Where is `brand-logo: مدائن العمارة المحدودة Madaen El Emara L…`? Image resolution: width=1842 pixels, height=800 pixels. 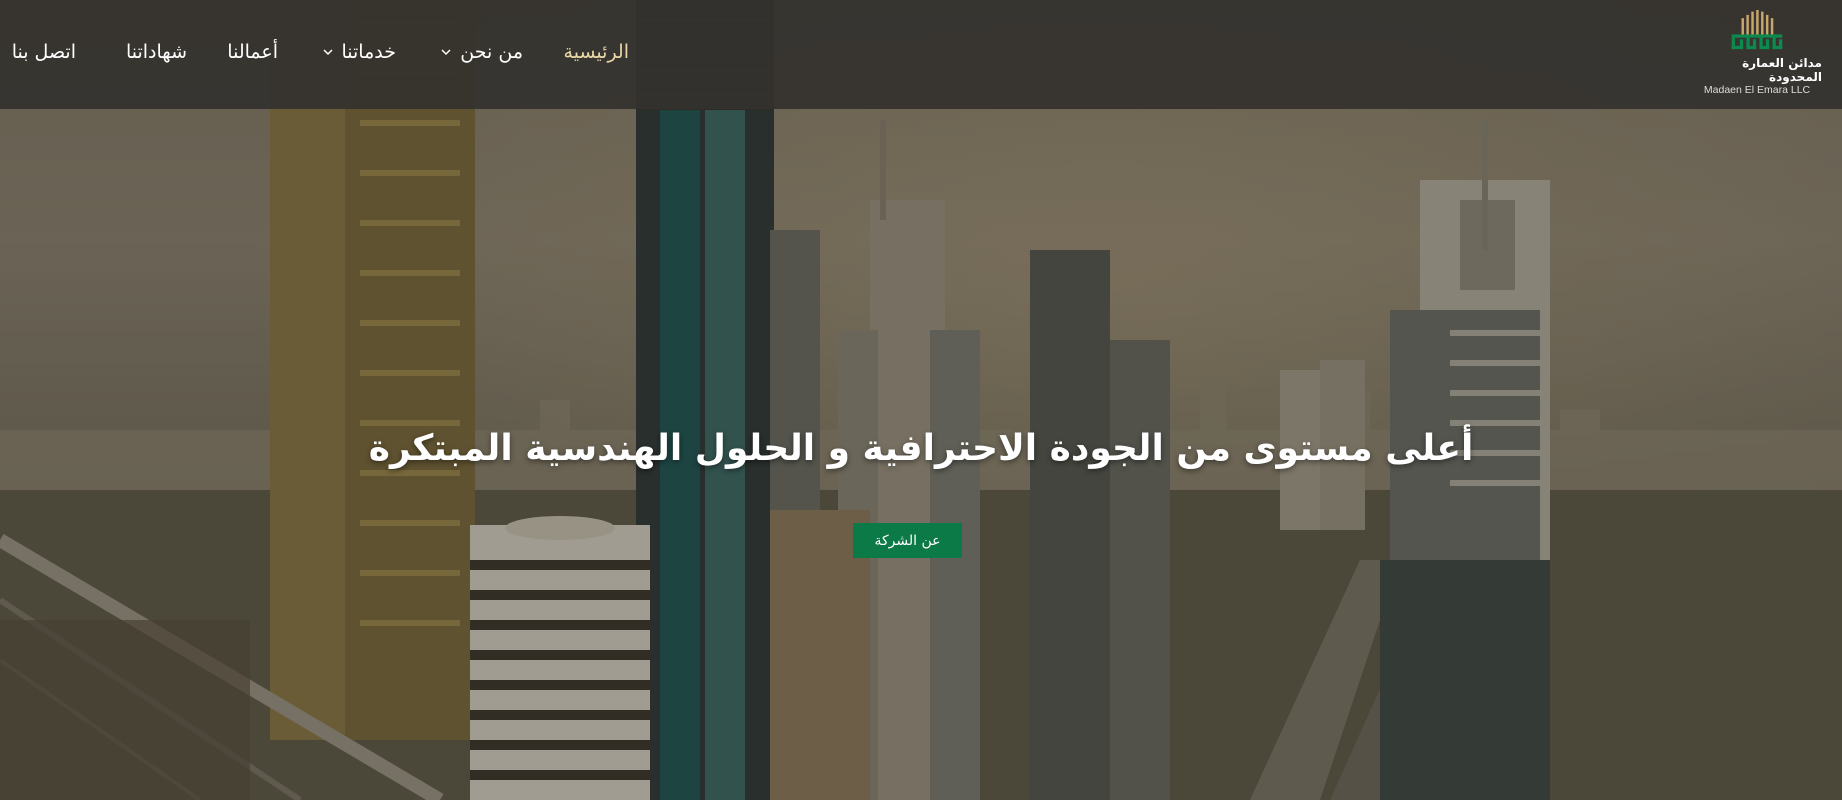
brand-logo: مدائن العمارة المحدودة Madaen El Emara L… is located at coordinates (1757, 53).